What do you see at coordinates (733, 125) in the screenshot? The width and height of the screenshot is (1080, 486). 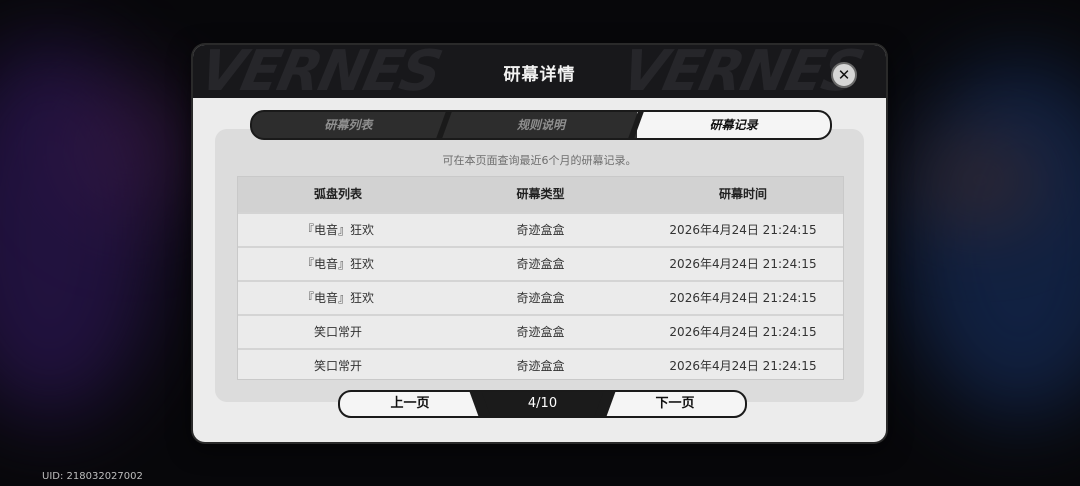 I see `tab-gacha-record: 研幕记录` at bounding box center [733, 125].